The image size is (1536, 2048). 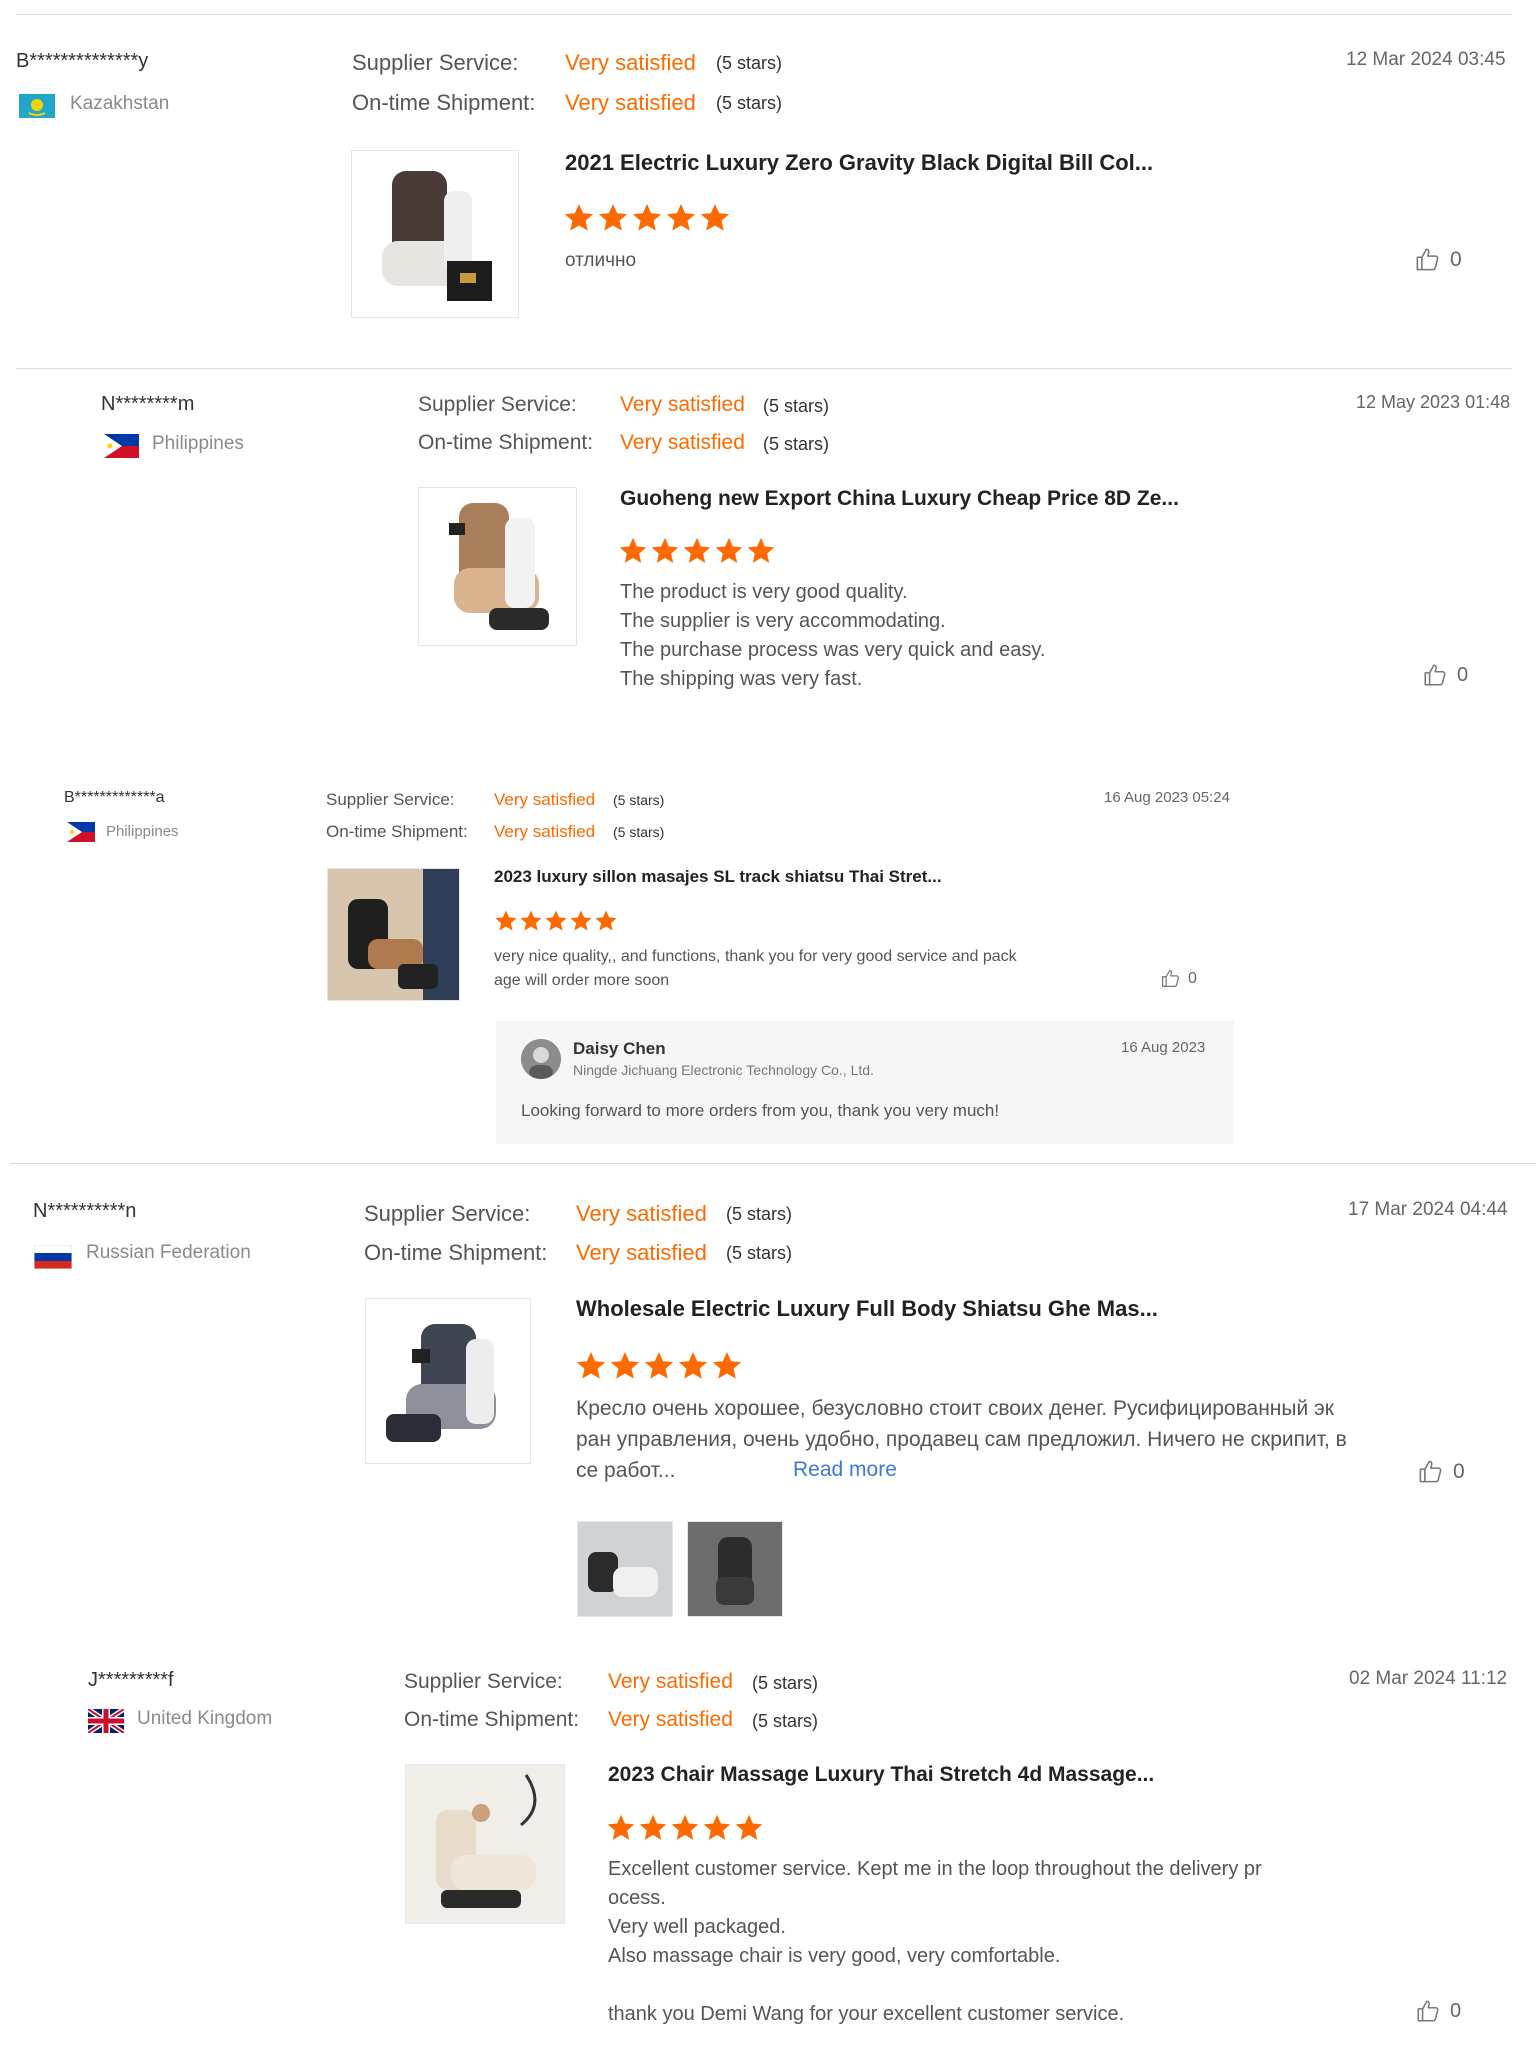 What do you see at coordinates (148, 404) in the screenshot?
I see `buyer-name: N********m` at bounding box center [148, 404].